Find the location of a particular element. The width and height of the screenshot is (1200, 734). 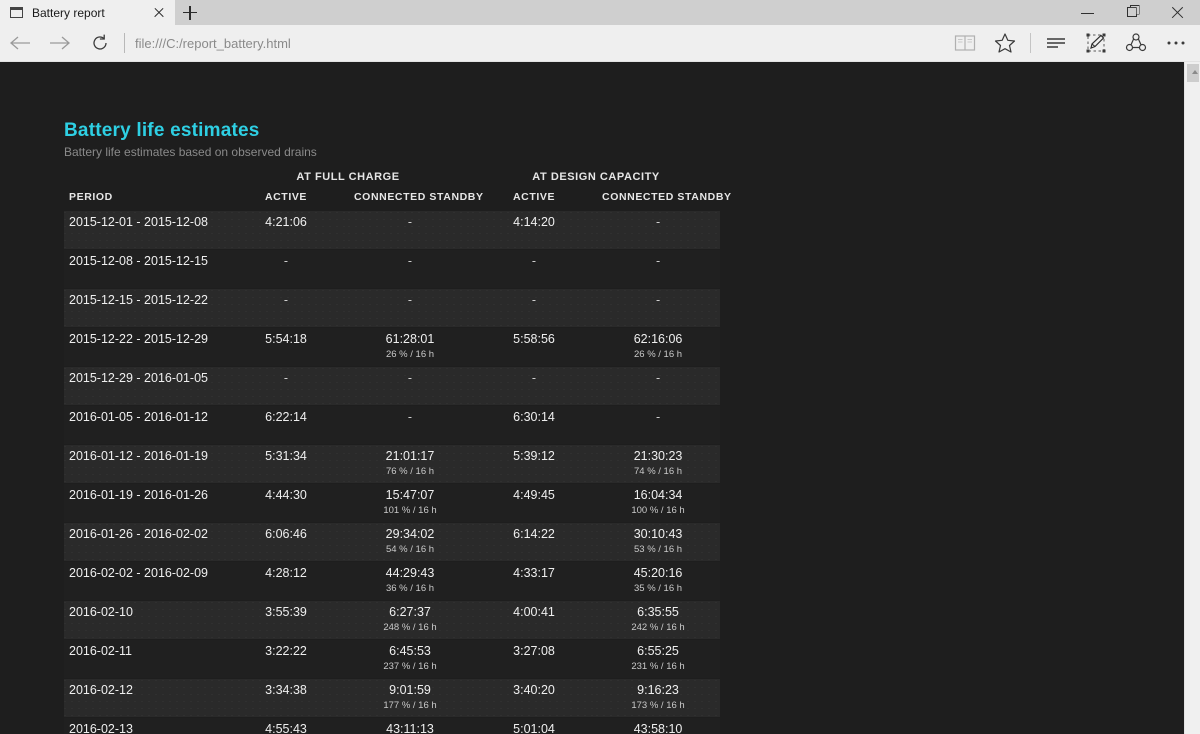

cell-dc-standby-subvalue: 100 % / 16 h is located at coordinates (658, 510).